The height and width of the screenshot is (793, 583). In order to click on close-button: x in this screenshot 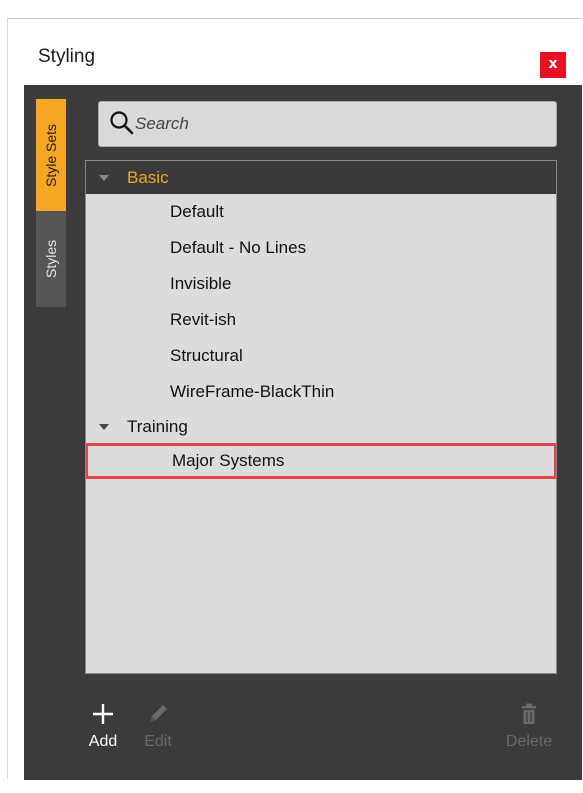, I will do `click(553, 65)`.